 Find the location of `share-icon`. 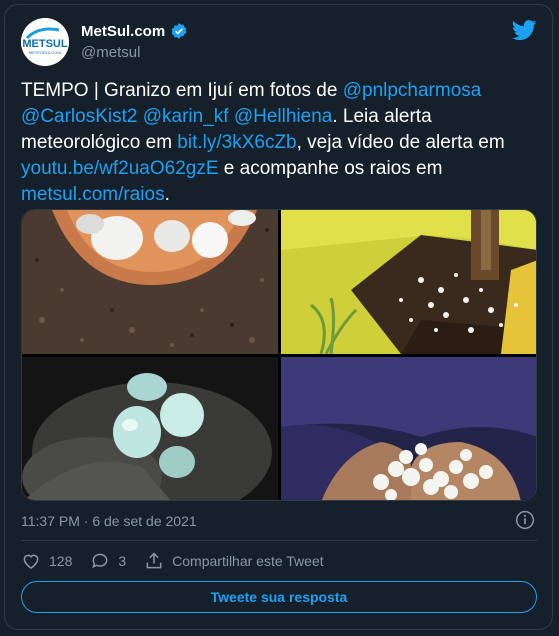

share-icon is located at coordinates (154, 560).